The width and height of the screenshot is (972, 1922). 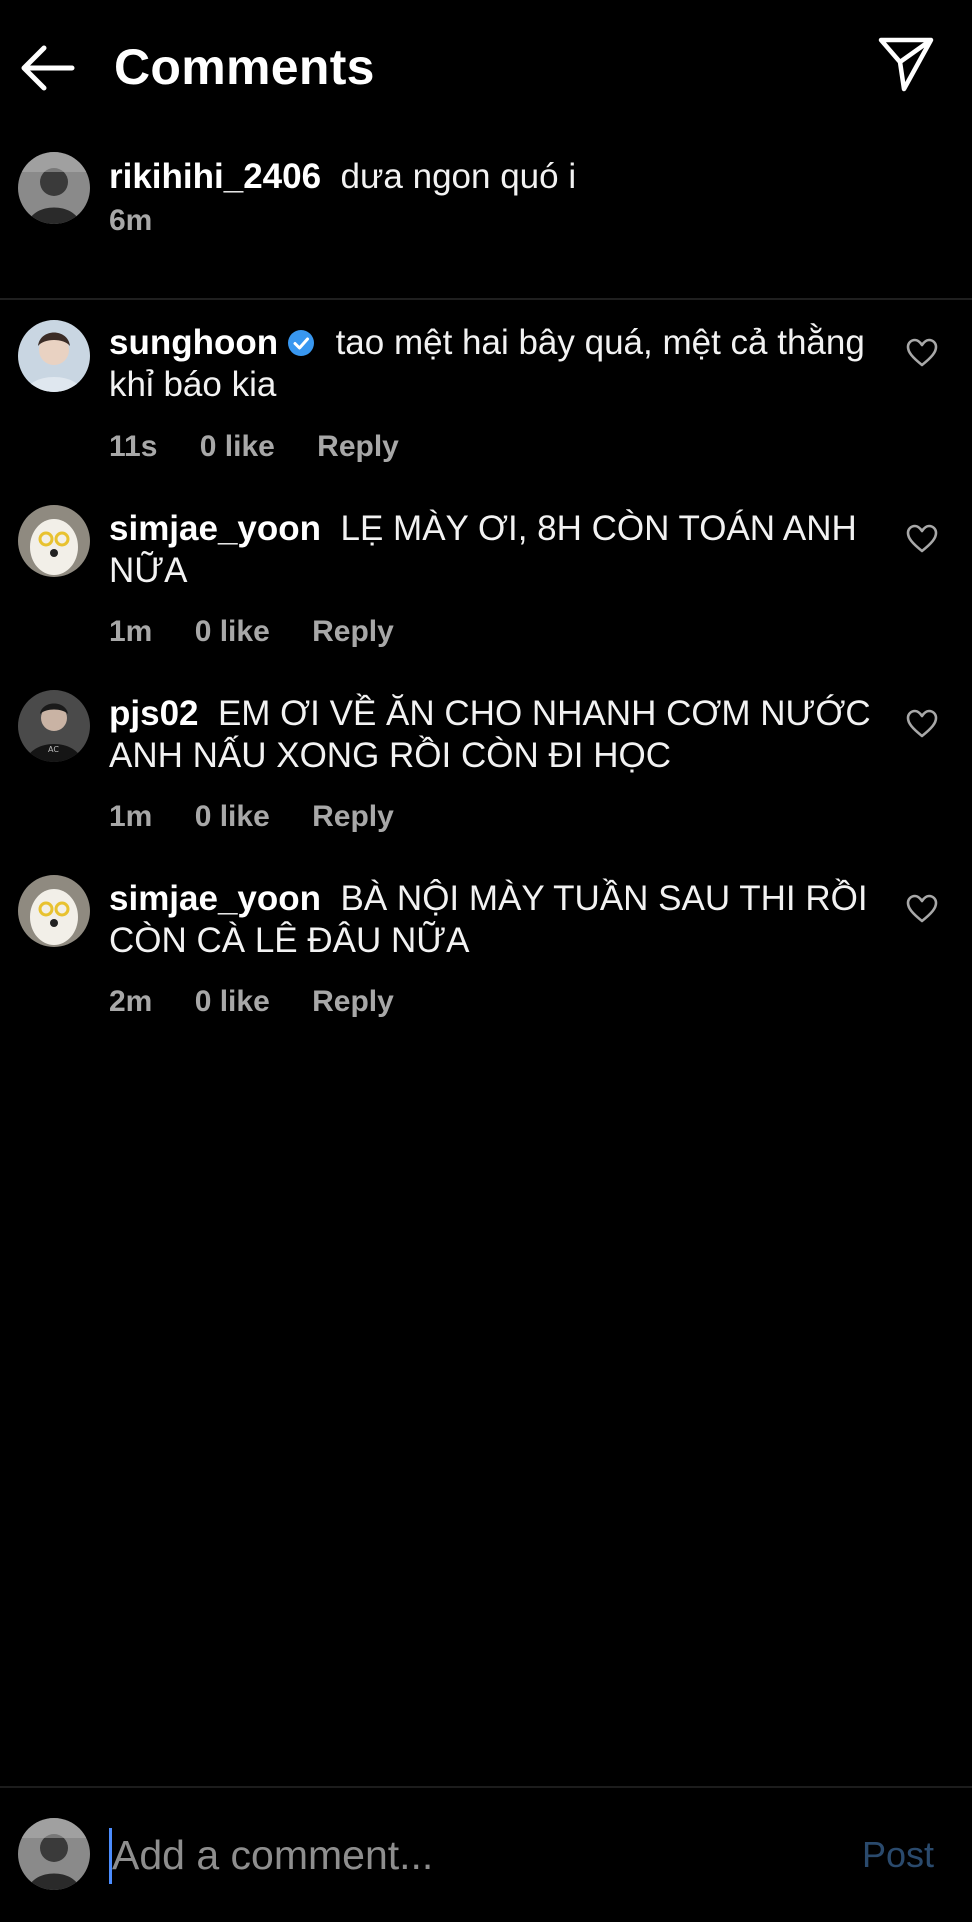 What do you see at coordinates (486, 299) in the screenshot?
I see `divider` at bounding box center [486, 299].